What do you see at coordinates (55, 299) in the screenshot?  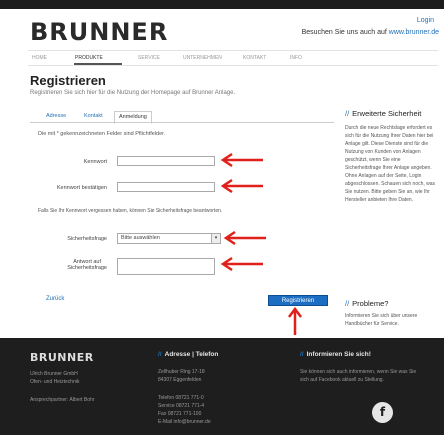 I see `back-button: Zurück` at bounding box center [55, 299].